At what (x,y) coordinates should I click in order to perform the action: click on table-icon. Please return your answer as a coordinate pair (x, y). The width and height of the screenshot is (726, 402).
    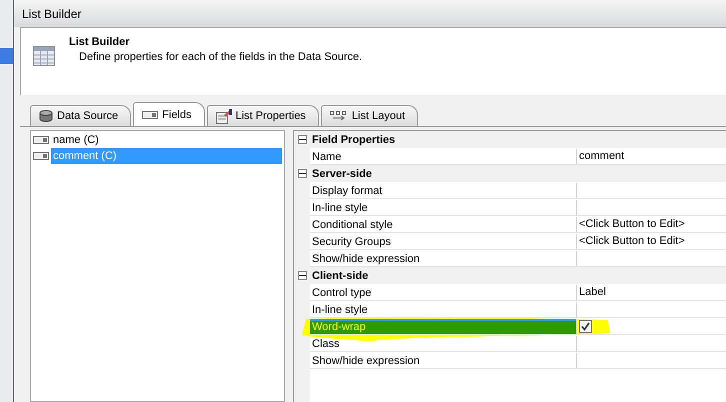
    Looking at the image, I should click on (44, 56).